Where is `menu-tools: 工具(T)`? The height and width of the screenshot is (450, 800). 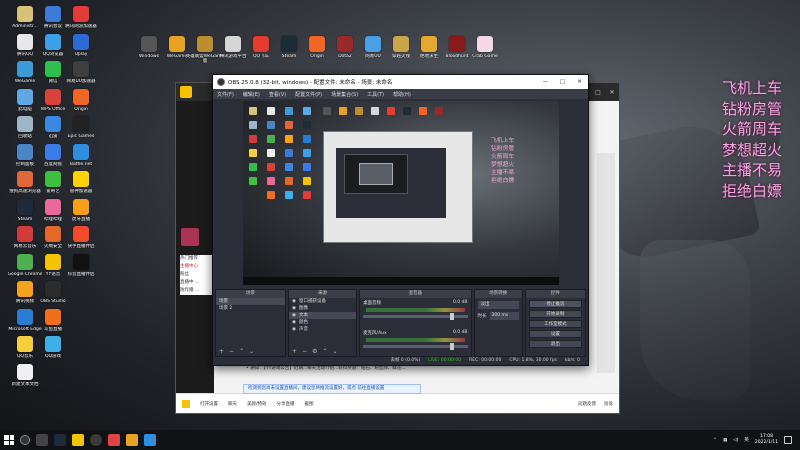
menu-tools: 工具(T) is located at coordinates (375, 94).